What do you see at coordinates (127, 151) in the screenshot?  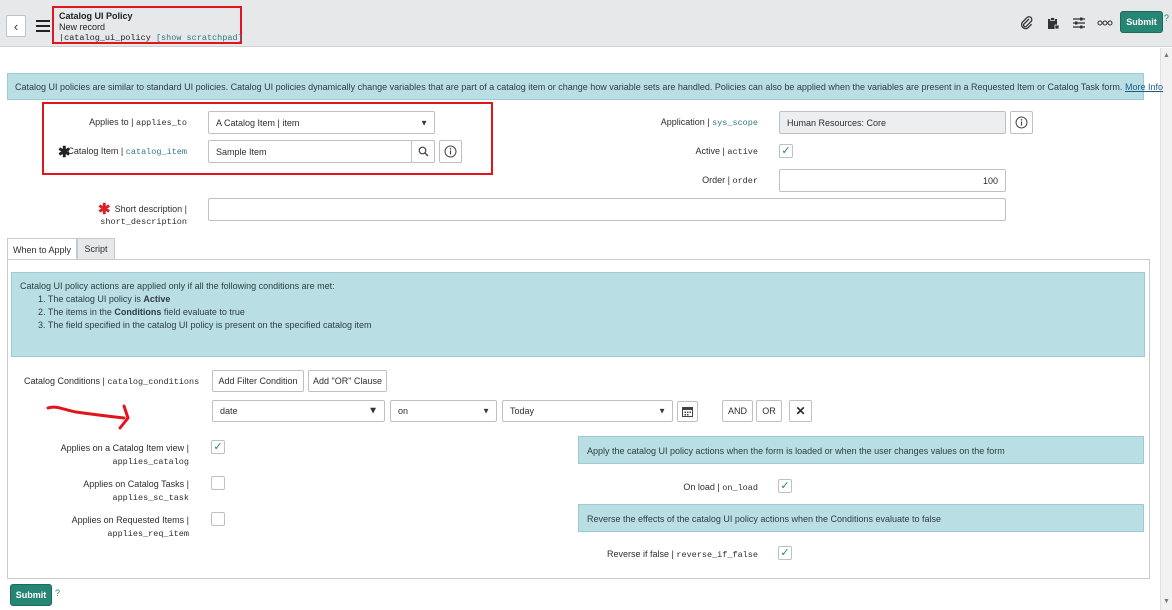 I see `catalog-item-label: Catalog Item | catalog_item` at bounding box center [127, 151].